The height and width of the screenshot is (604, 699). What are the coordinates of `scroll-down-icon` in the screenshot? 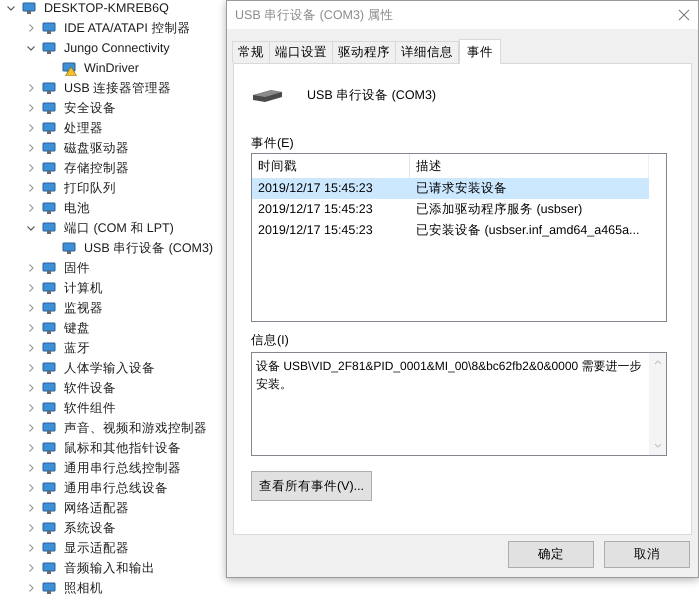 It's located at (658, 446).